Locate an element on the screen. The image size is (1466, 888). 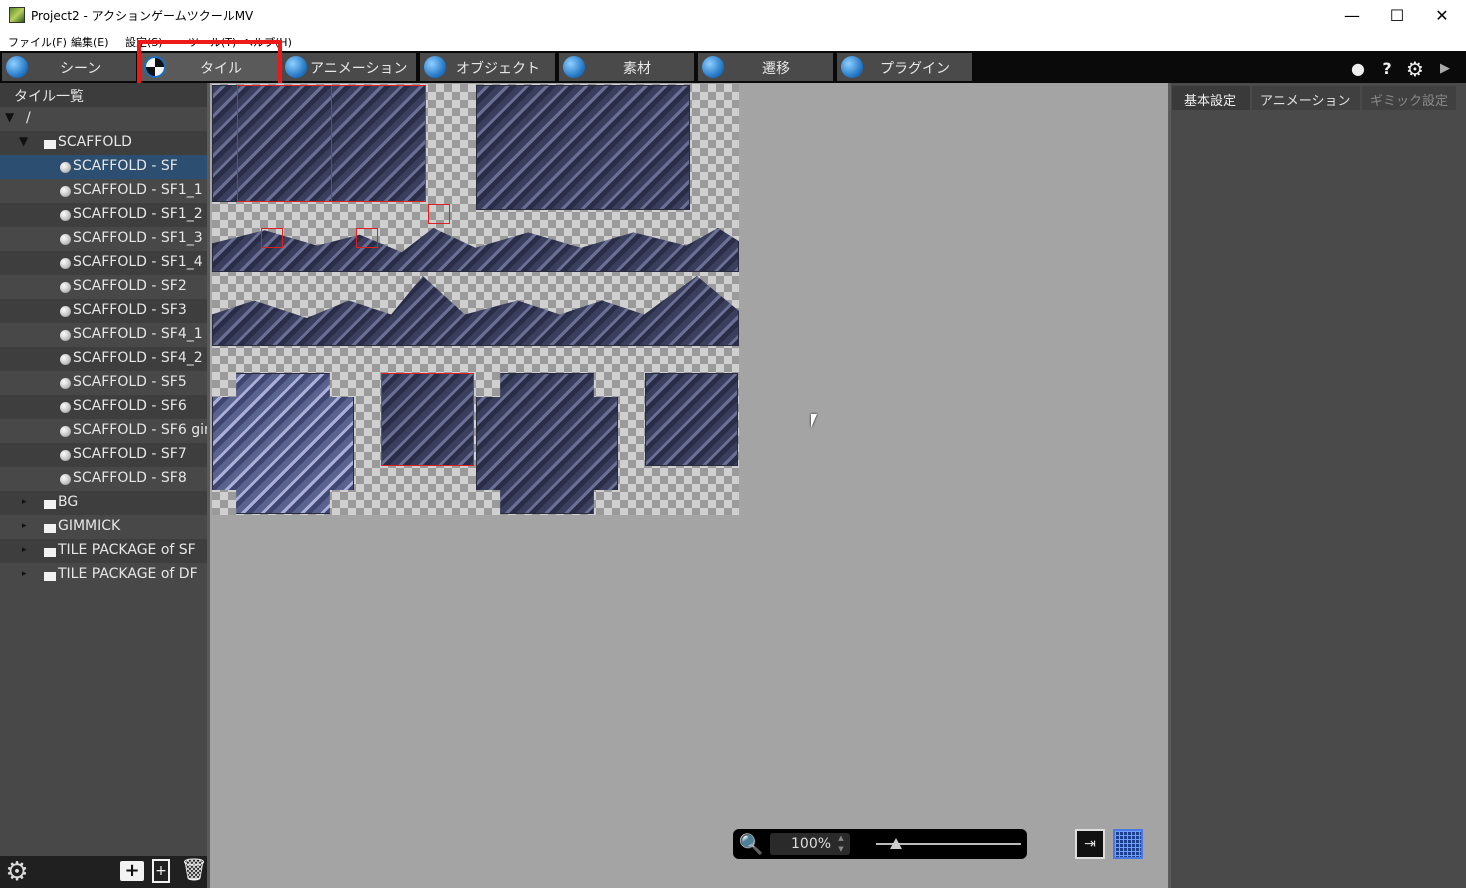
tree-label: SCAFFOLD - SF1_2 is located at coordinates (138, 214).